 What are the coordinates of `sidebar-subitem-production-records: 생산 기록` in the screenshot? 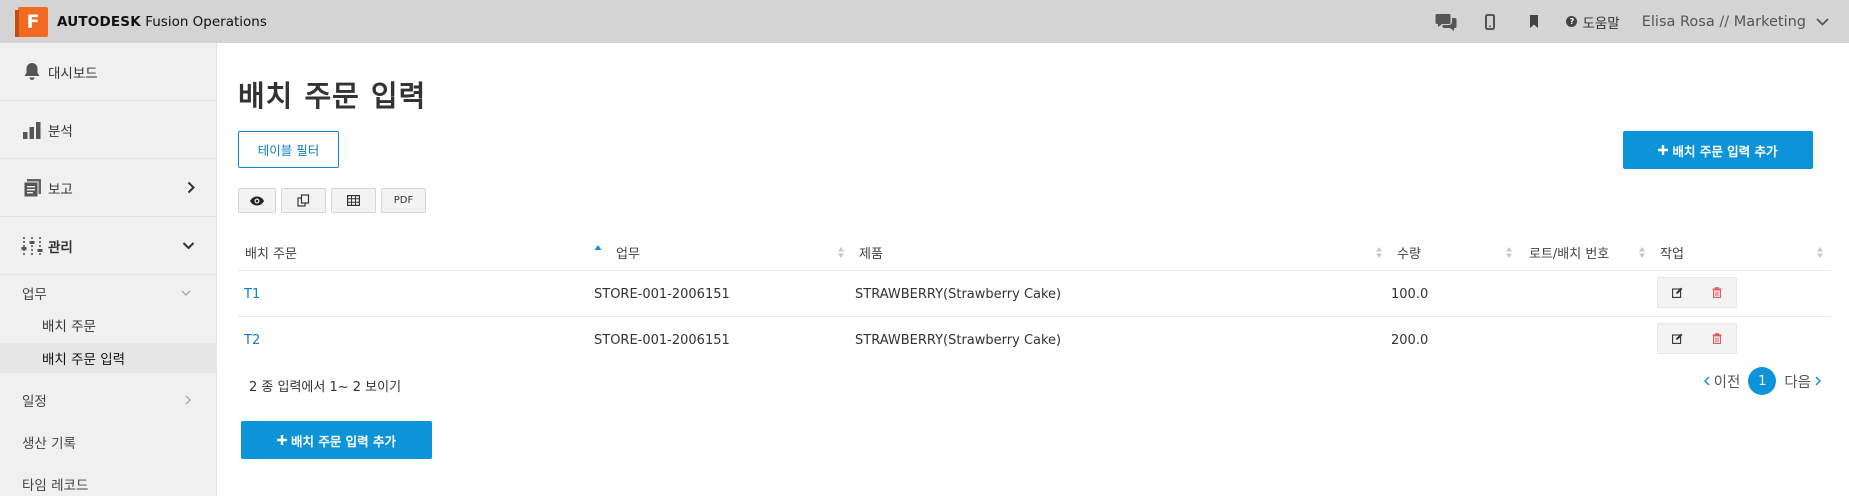 It's located at (108, 442).